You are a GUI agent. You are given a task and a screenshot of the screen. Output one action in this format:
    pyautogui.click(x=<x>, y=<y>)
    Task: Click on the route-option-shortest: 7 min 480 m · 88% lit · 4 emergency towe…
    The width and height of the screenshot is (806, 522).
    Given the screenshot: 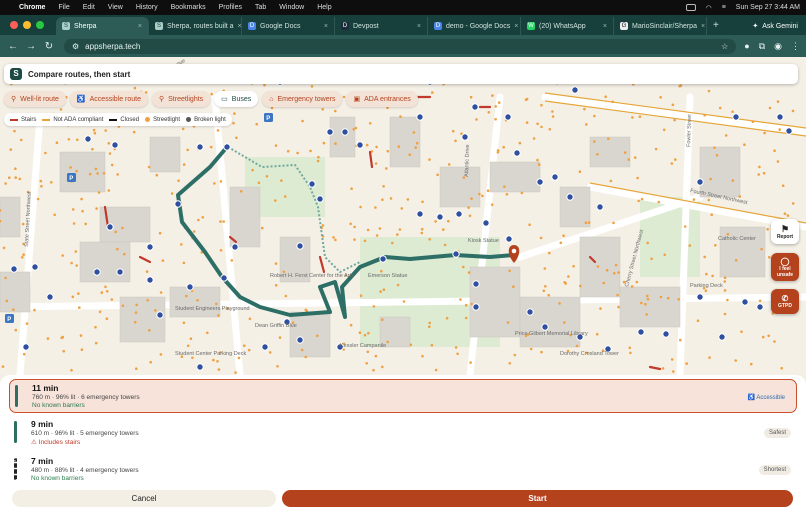 What is the action you would take?
    pyautogui.click(x=403, y=470)
    